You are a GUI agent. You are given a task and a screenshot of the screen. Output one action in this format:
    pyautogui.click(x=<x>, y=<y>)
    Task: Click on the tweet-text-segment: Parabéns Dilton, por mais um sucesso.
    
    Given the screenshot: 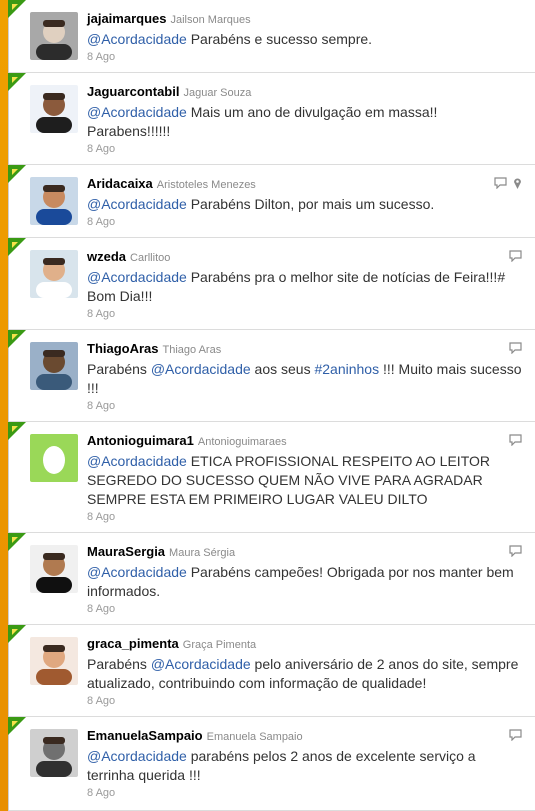 What is the action you would take?
    pyautogui.click(x=310, y=204)
    